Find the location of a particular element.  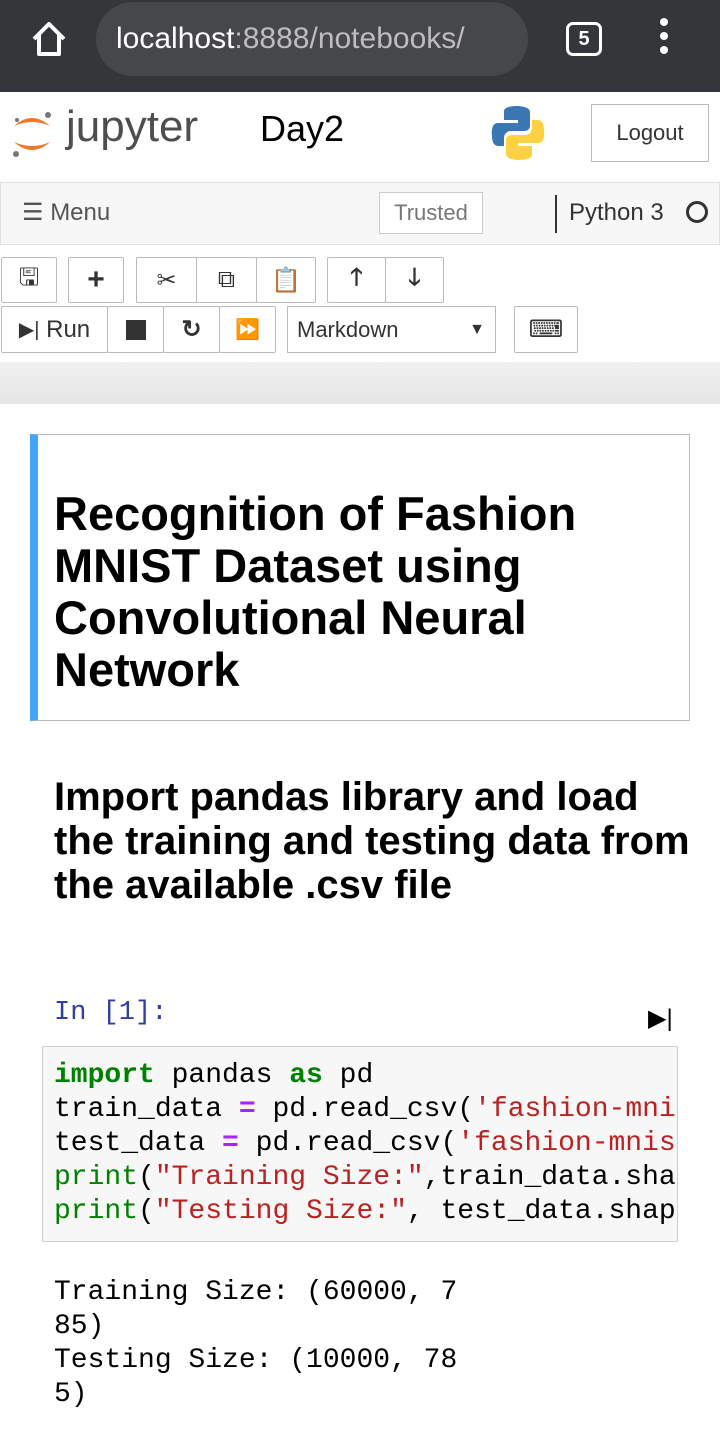

move-down-button: 🡓 is located at coordinates (414, 280).